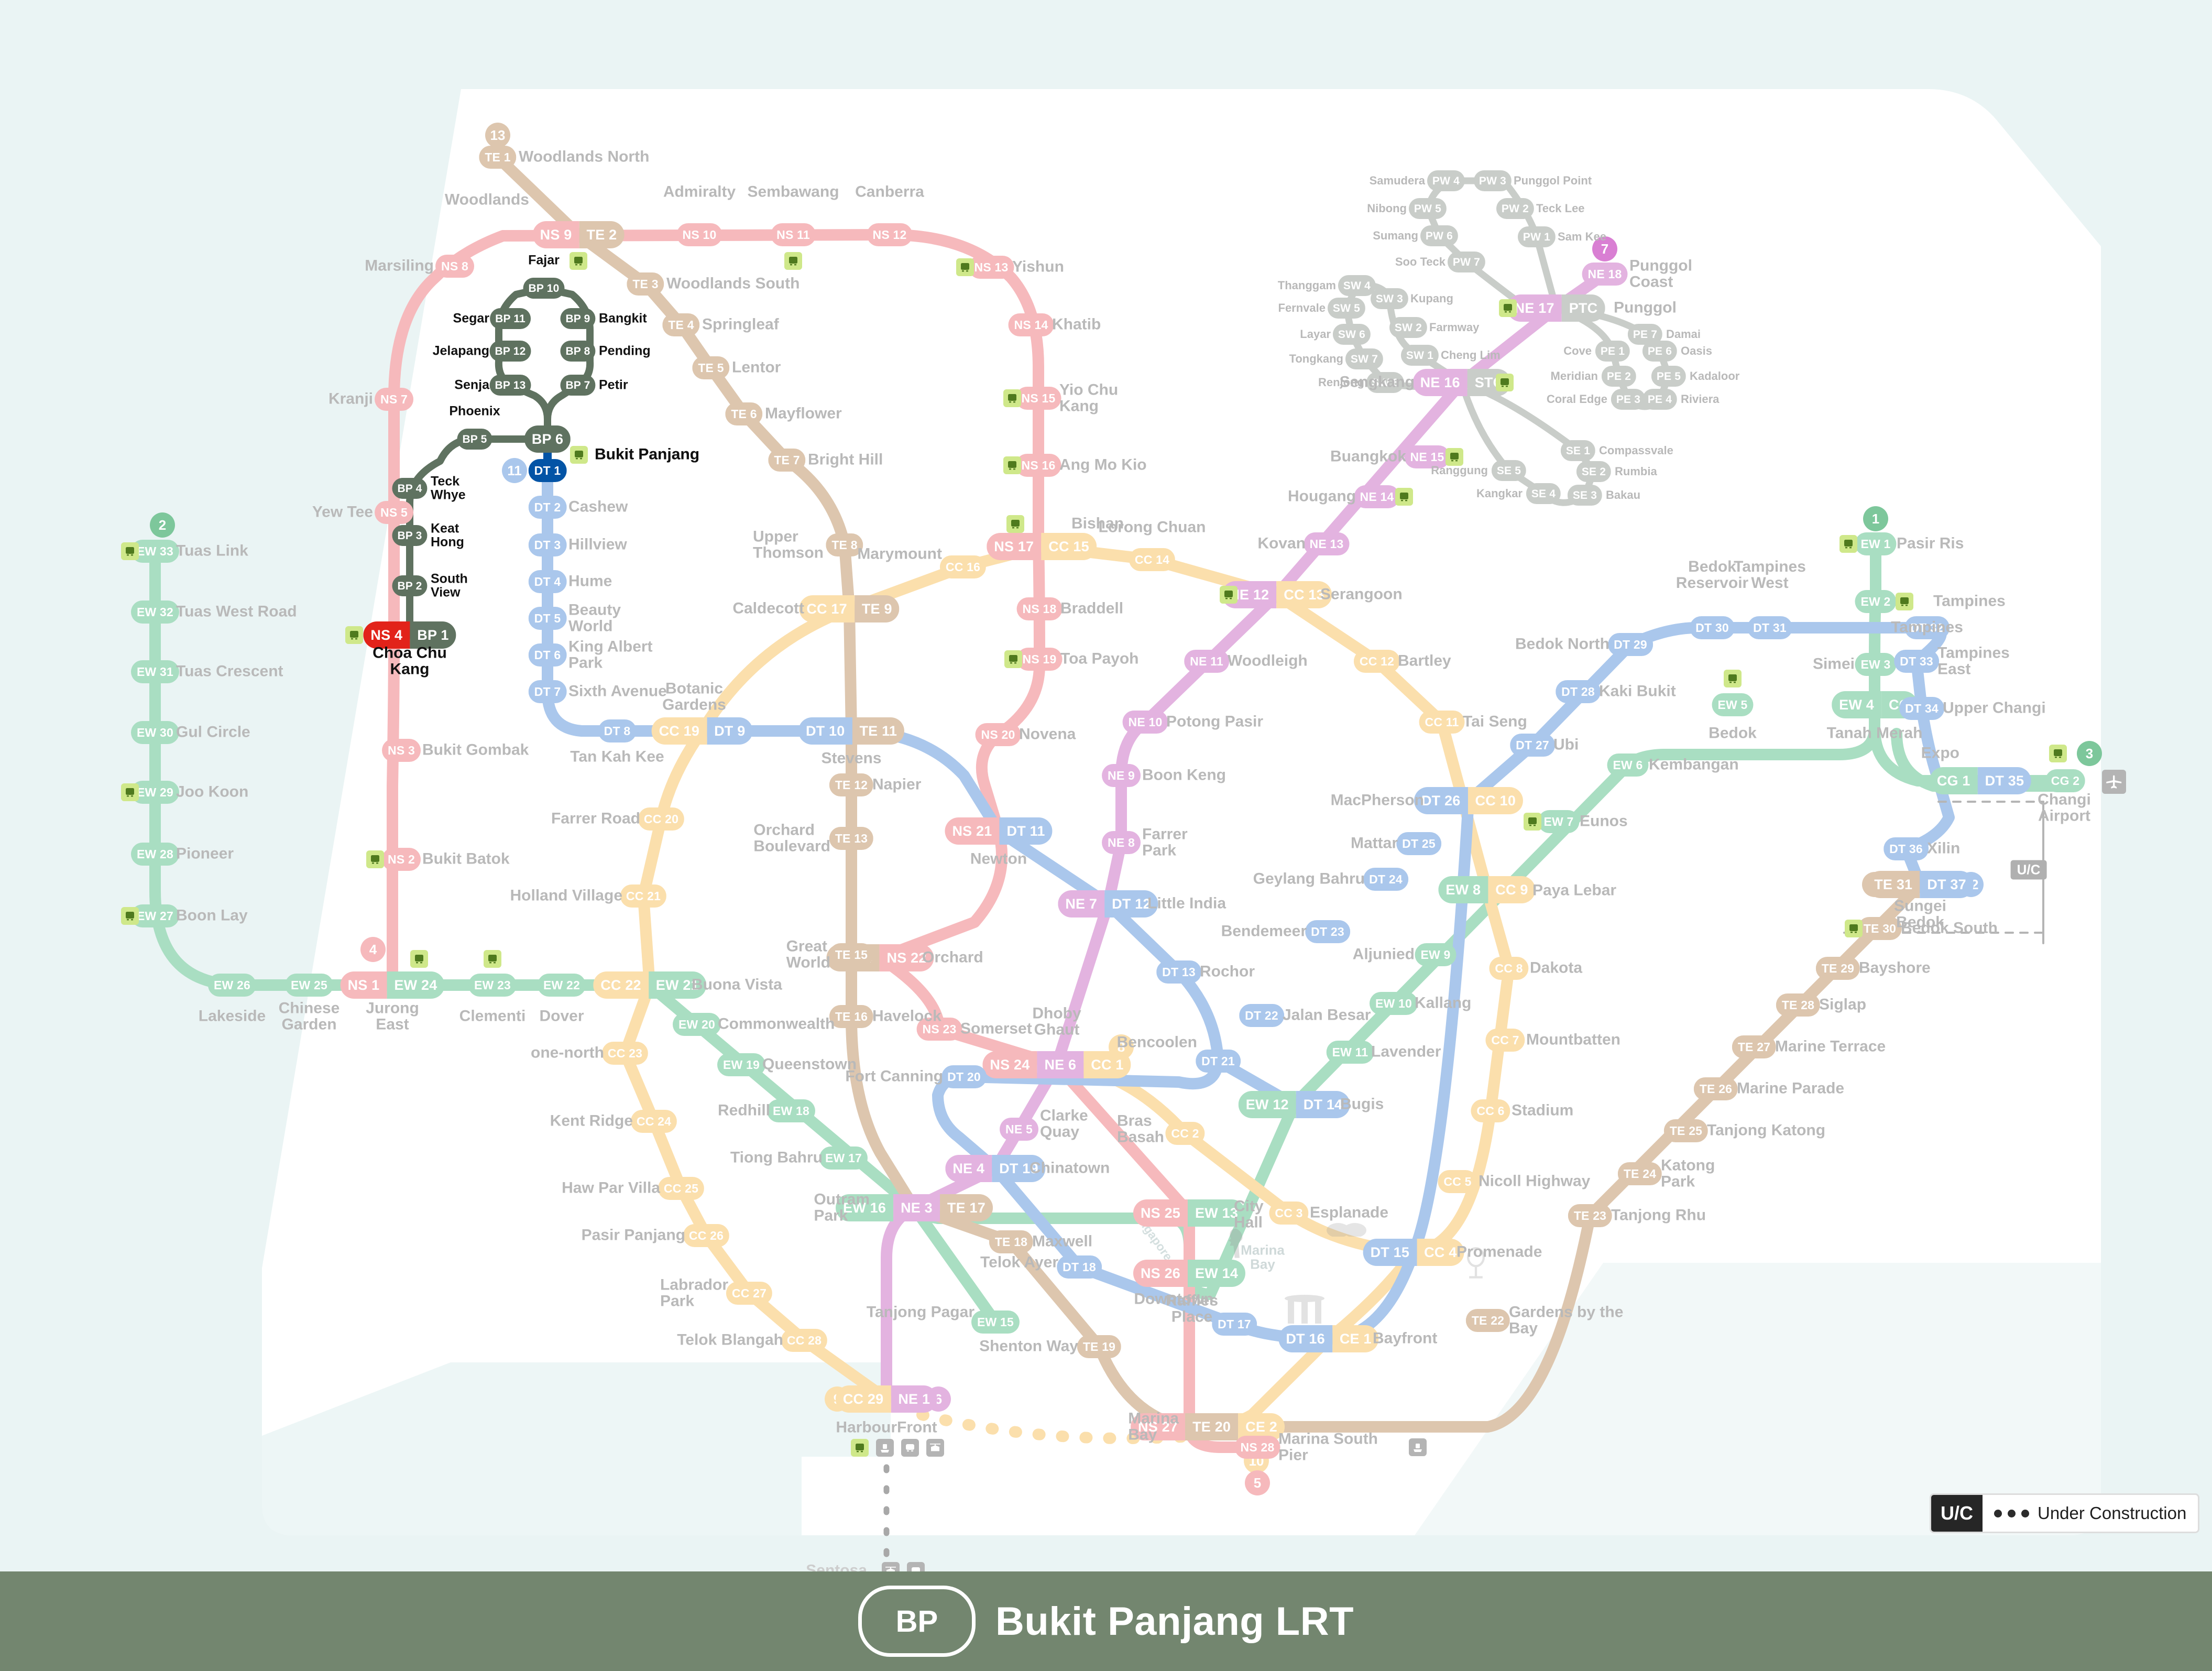 The width and height of the screenshot is (2212, 1671). I want to click on station-chip-nicoll-highway: CC 5, so click(1458, 1181).